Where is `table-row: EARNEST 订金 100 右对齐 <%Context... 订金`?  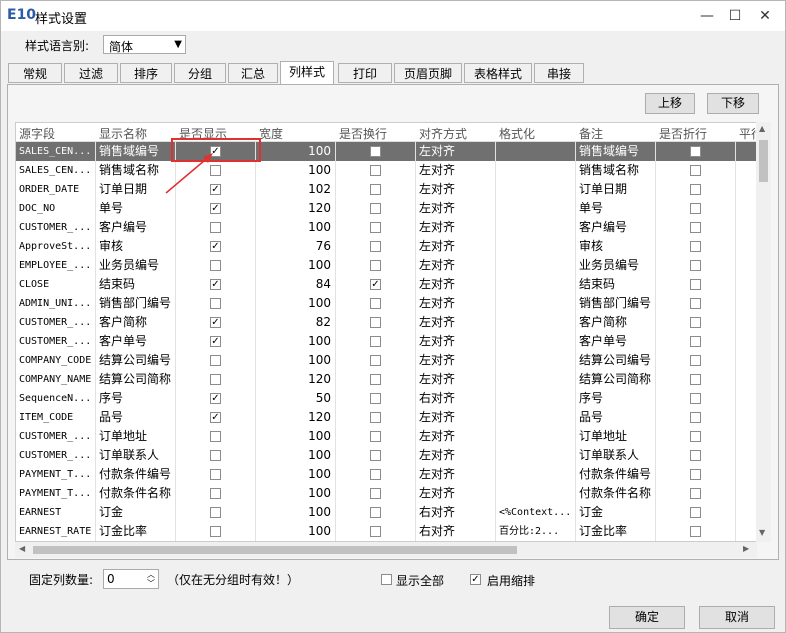 table-row: EARNEST 订金 100 右对齐 <%Context... 订金 is located at coordinates (386, 512).